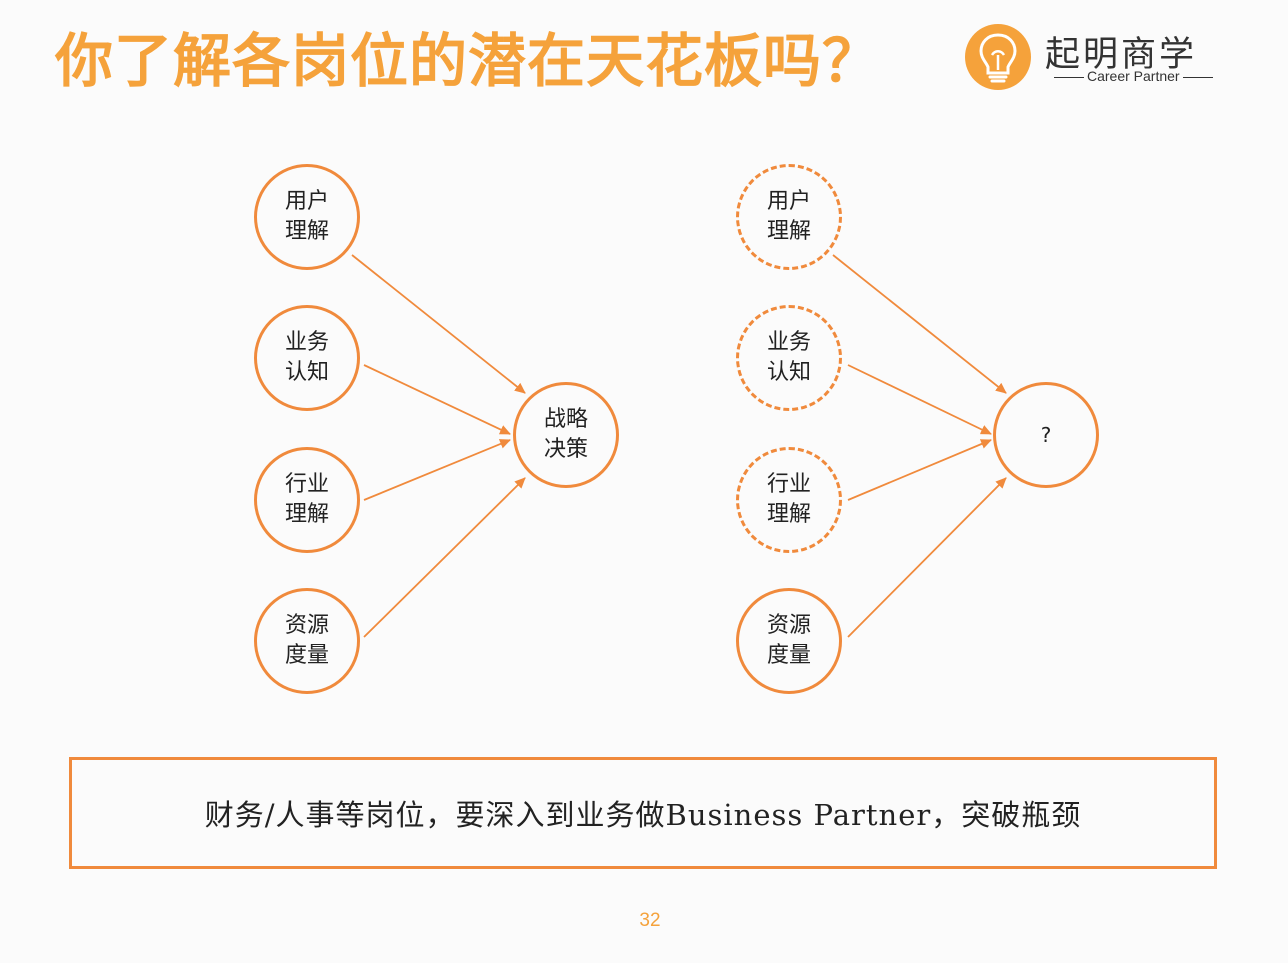 The height and width of the screenshot is (963, 1288). I want to click on node-business-awareness-left: 业务认知, so click(307, 358).